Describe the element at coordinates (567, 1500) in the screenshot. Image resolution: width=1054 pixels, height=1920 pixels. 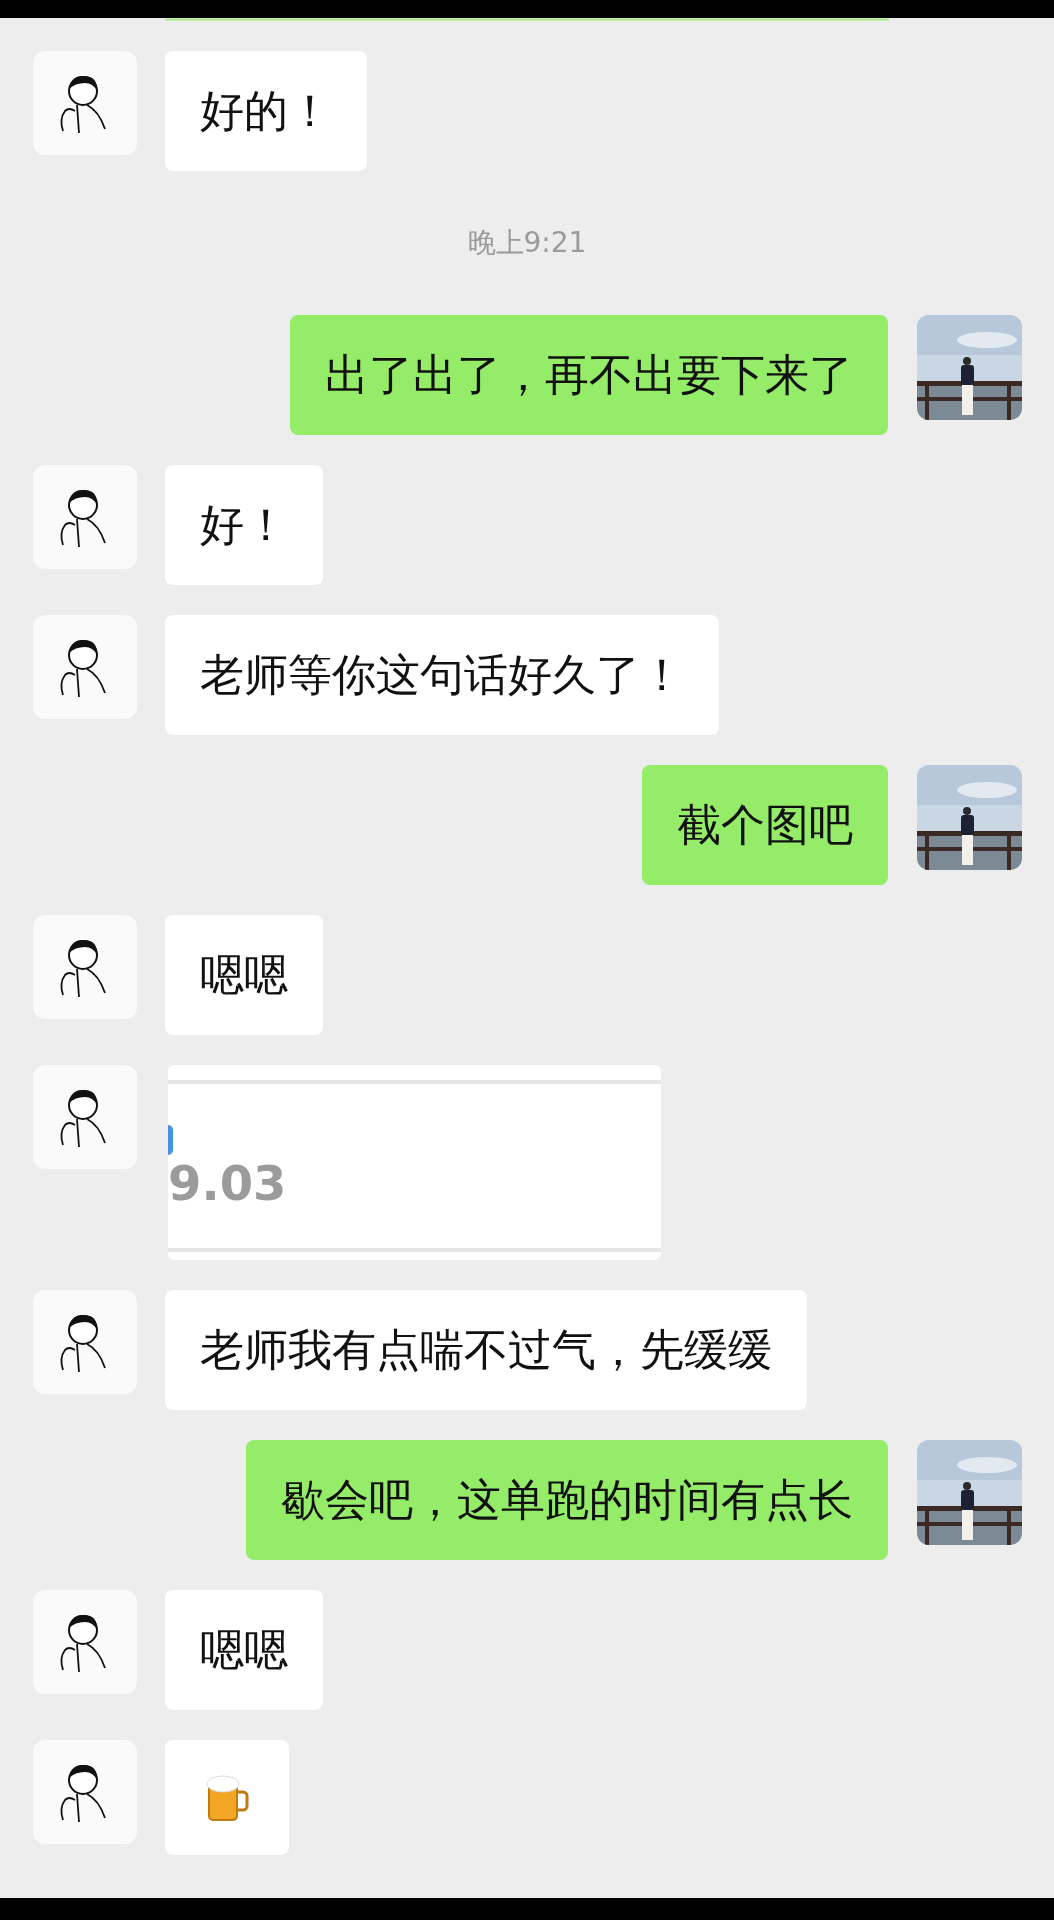
I see `message-bubble: 歇会吧，这单跑的时间有点长` at that location.